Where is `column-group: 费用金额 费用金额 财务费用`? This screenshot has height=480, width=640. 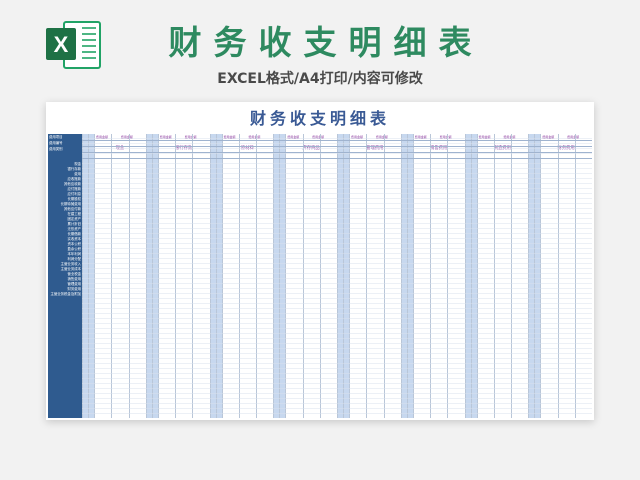 column-group: 费用金额 费用金额 财务费用 is located at coordinates (560, 276).